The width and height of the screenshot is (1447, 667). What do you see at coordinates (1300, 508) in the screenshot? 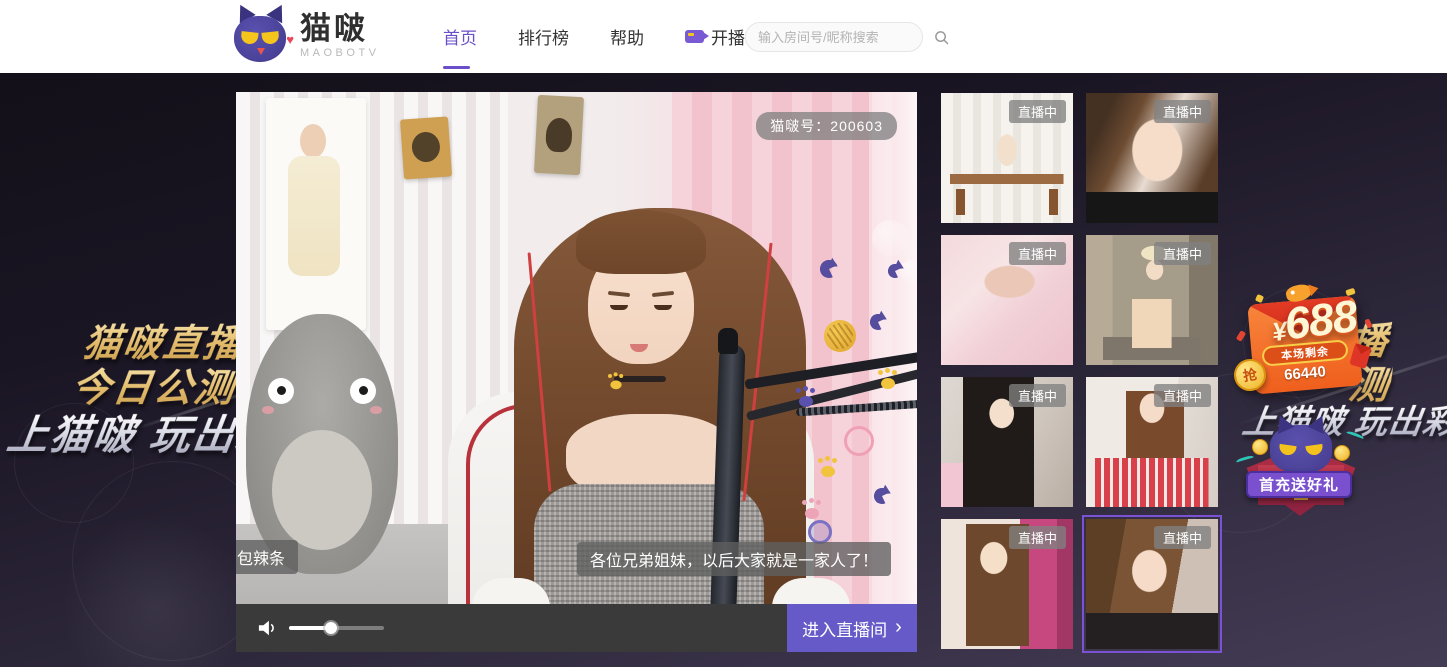
I see `gift-box-bottom` at bounding box center [1300, 508].